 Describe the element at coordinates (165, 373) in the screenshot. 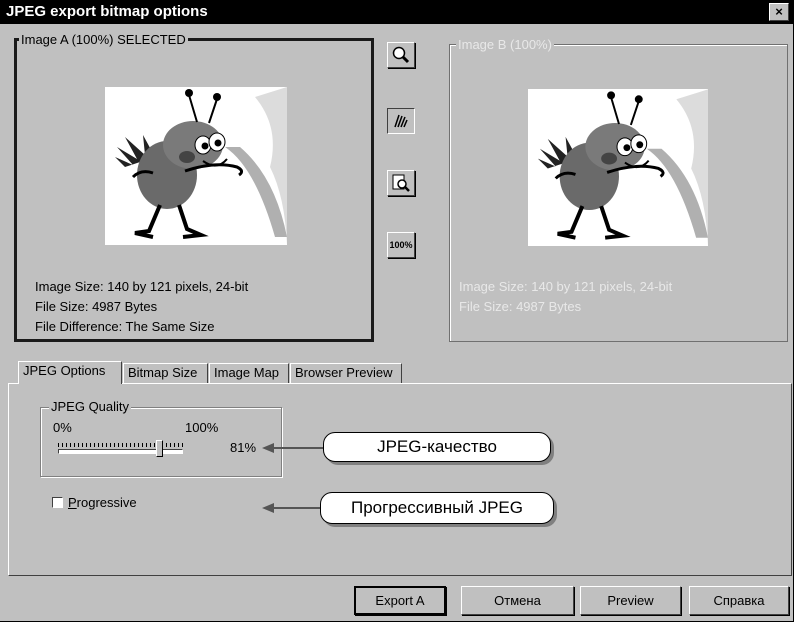

I see `tab-bitmap-size: Bitmap Size` at that location.